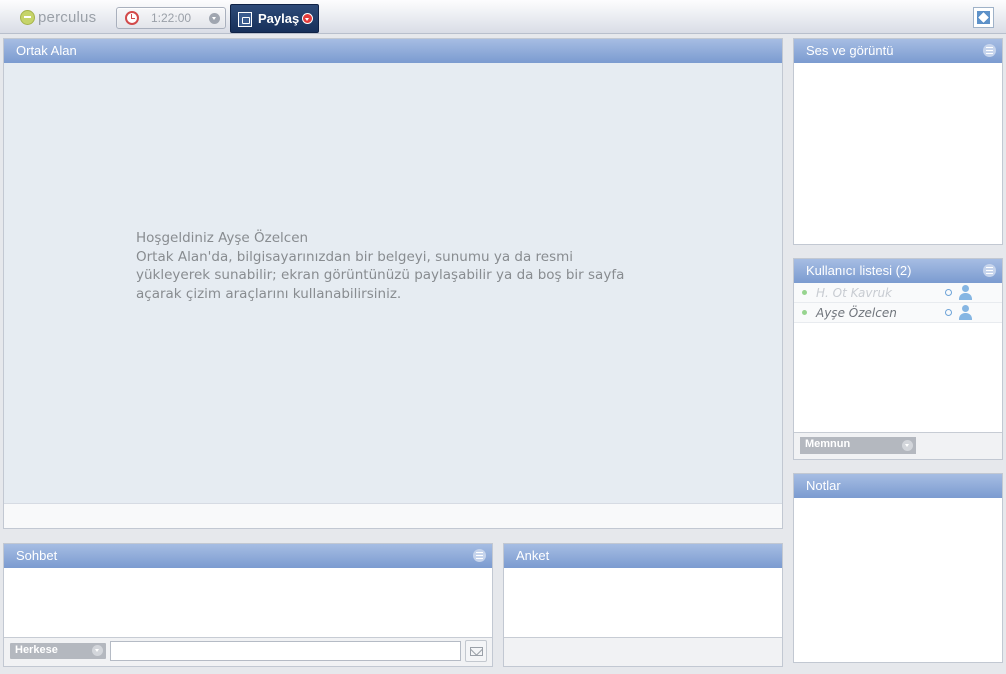 Image resolution: width=1006 pixels, height=674 pixels. I want to click on share-icon, so click(245, 19).